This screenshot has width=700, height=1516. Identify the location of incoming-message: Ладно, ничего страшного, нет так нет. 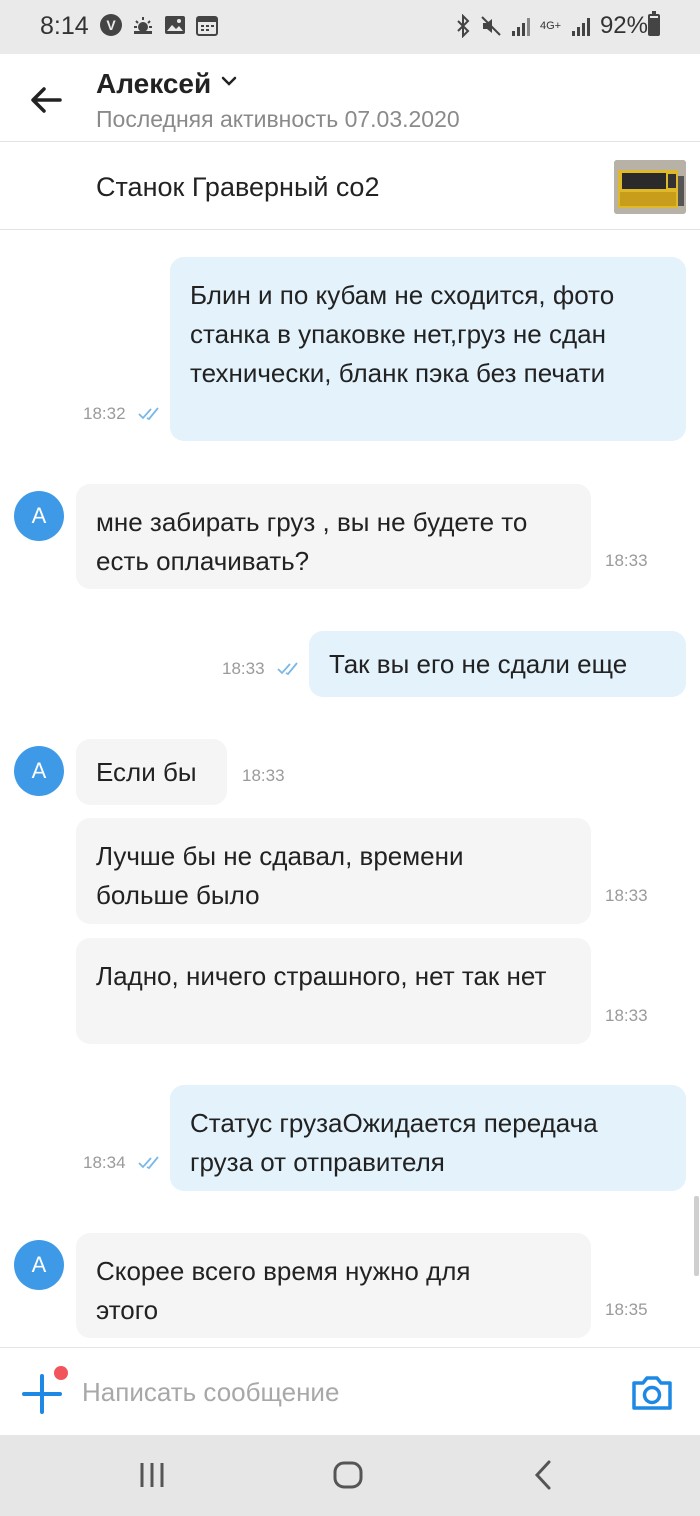
(333, 991).